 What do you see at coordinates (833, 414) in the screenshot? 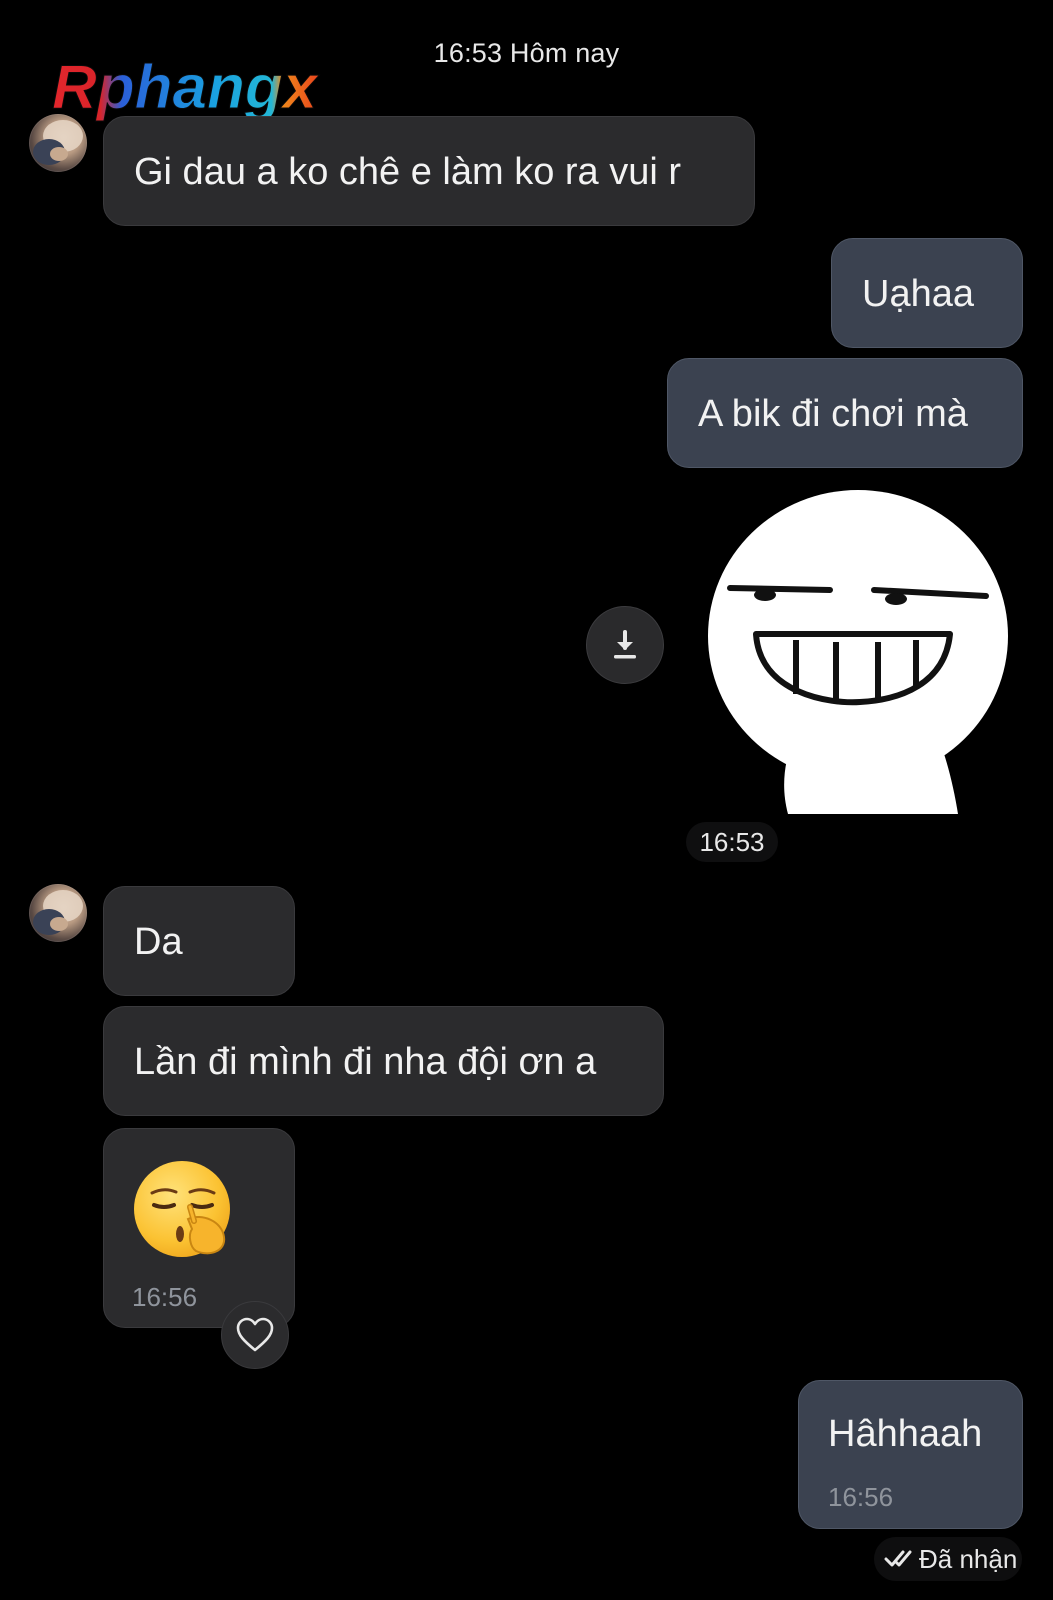
I see `message-text: A bik đi chơi mà` at bounding box center [833, 414].